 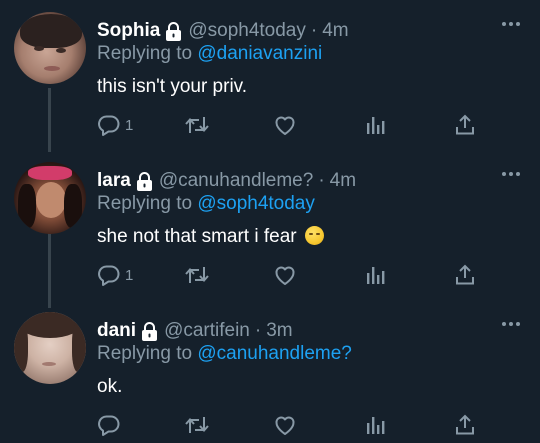 What do you see at coordinates (314, 235) in the screenshot?
I see `flushed-face-icon` at bounding box center [314, 235].